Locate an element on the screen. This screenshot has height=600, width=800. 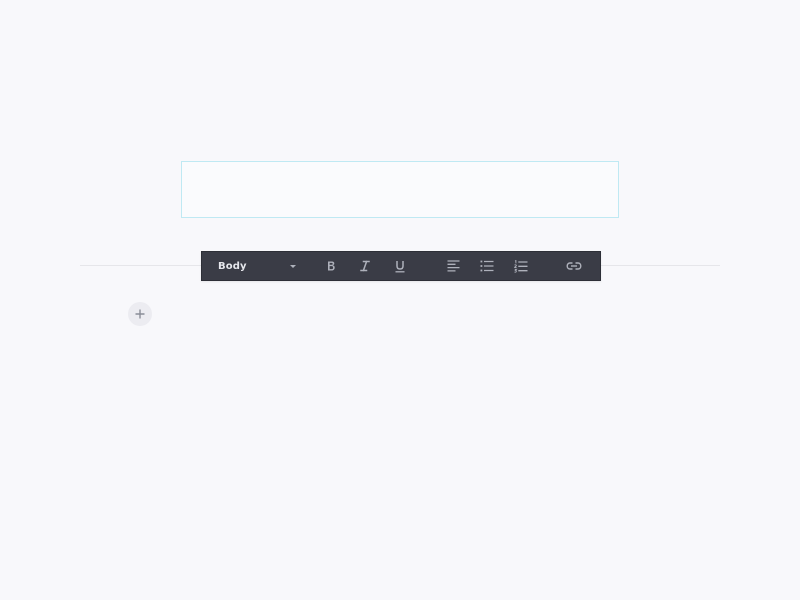
italic-icon is located at coordinates (365, 266).